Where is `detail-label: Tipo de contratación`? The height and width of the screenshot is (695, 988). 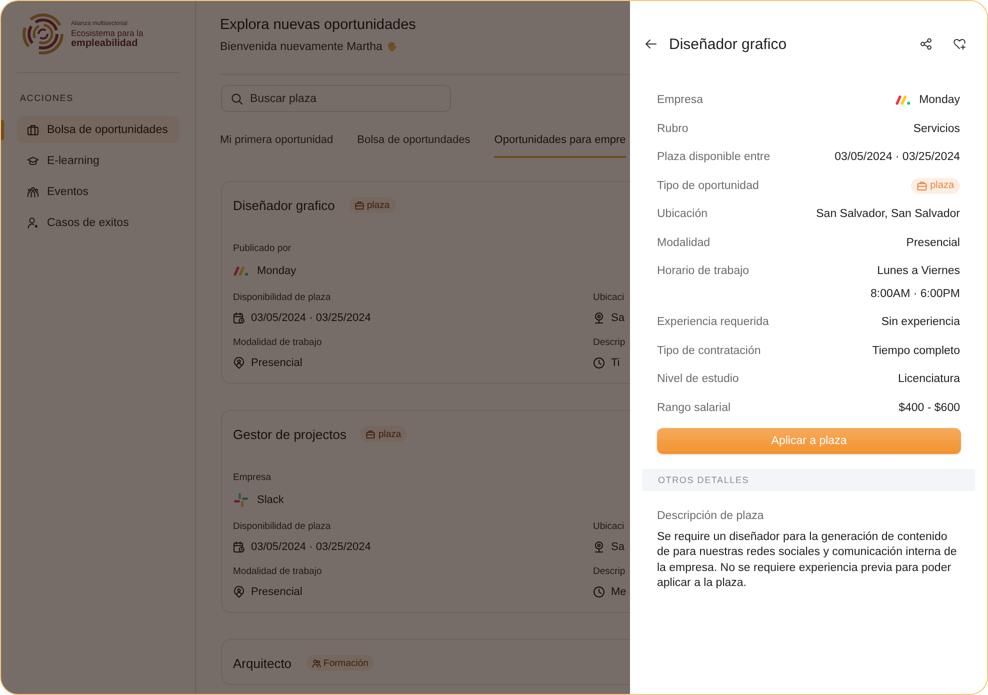
detail-label: Tipo de contratación is located at coordinates (709, 351).